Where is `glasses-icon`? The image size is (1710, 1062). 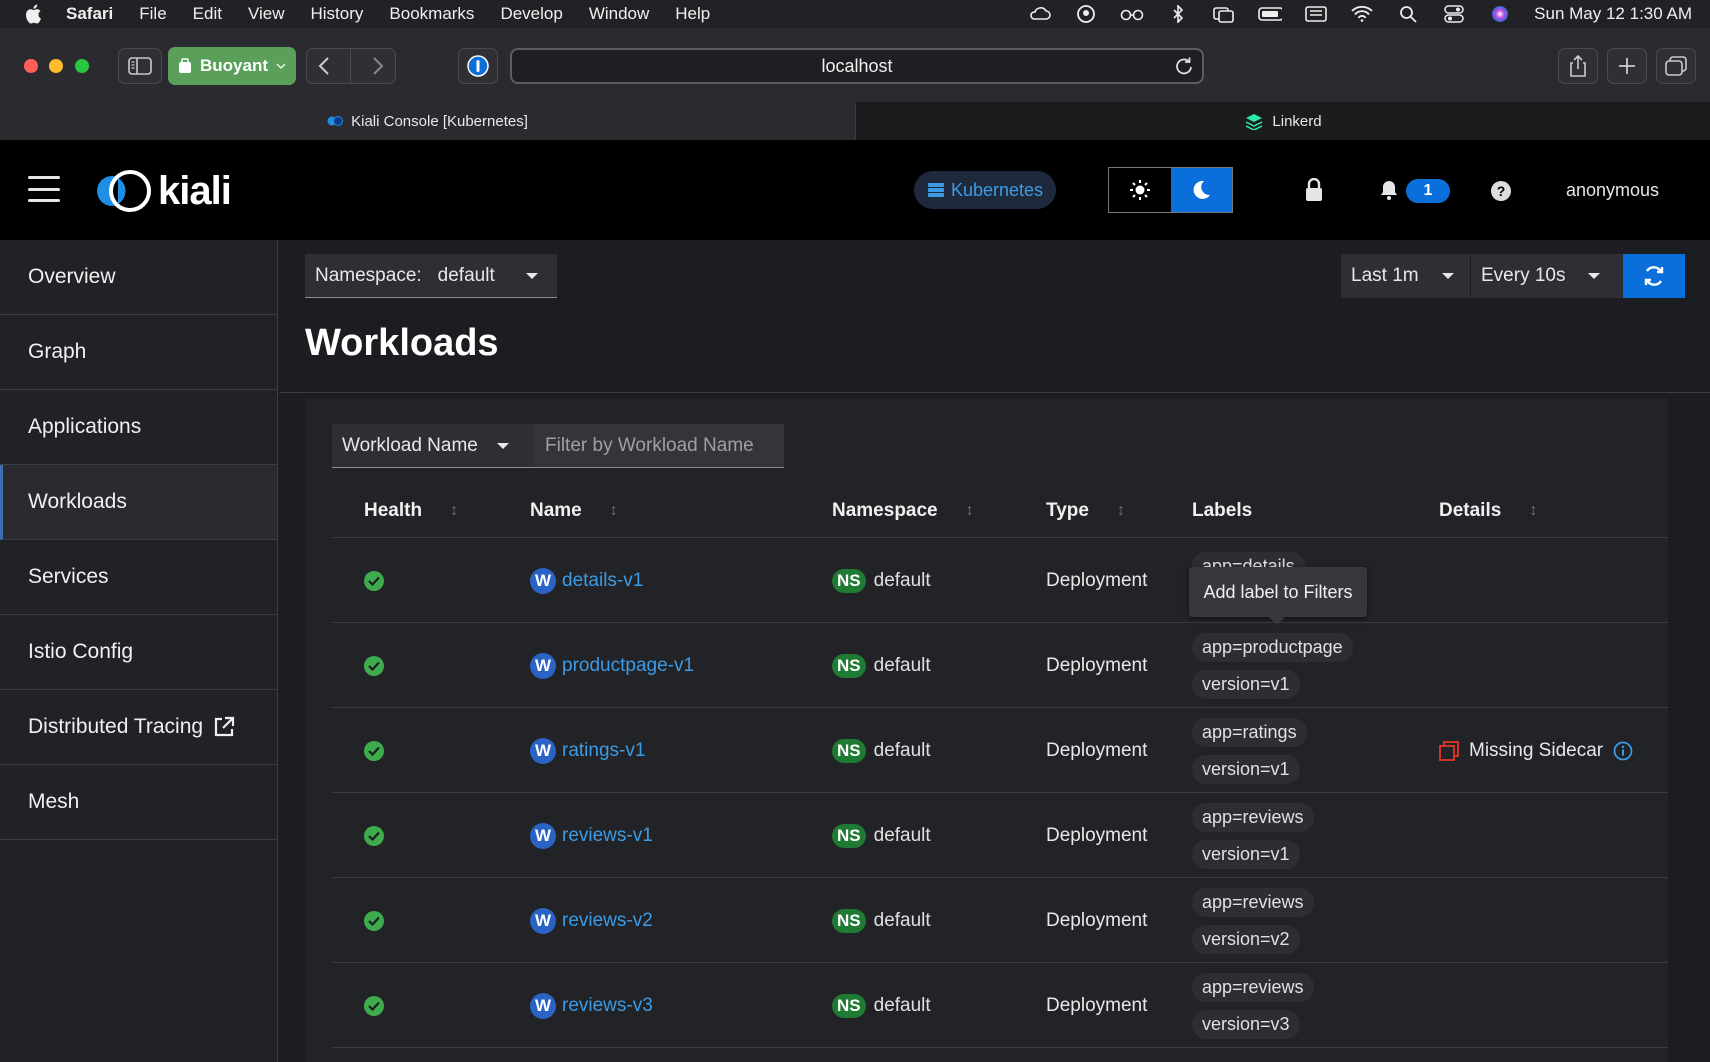
glasses-icon is located at coordinates (1132, 14).